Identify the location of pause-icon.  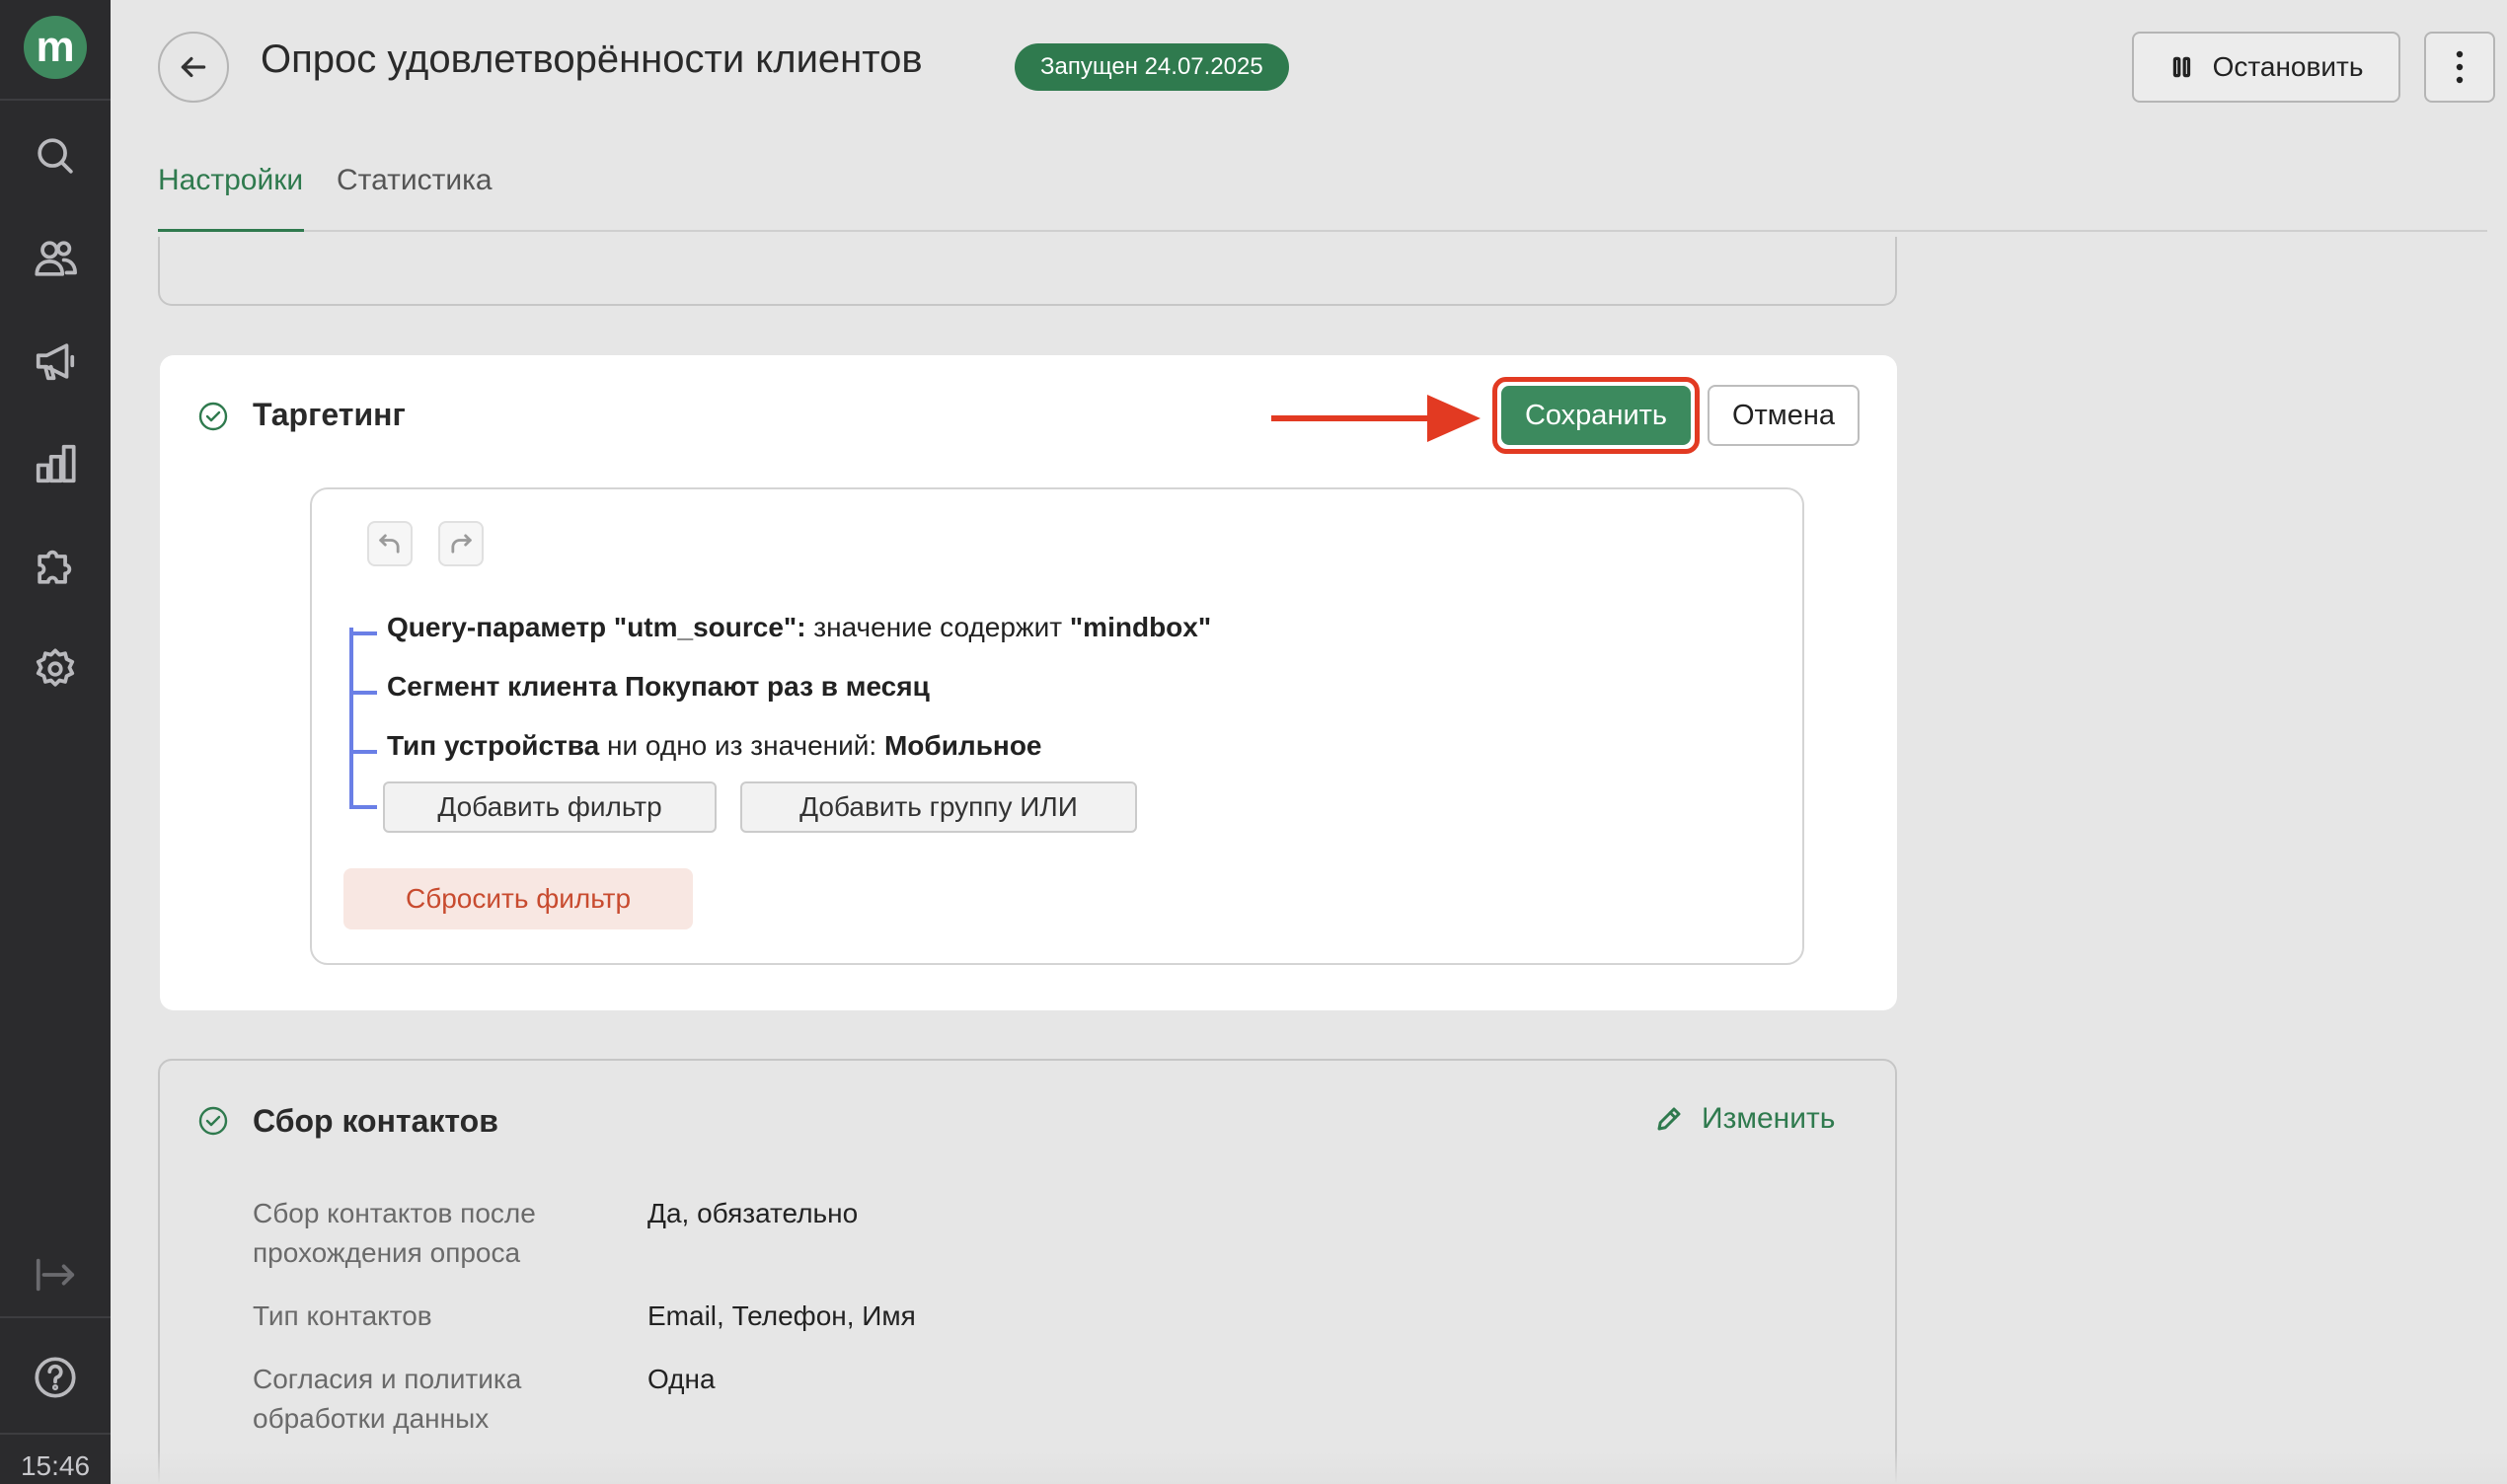
(2181, 67).